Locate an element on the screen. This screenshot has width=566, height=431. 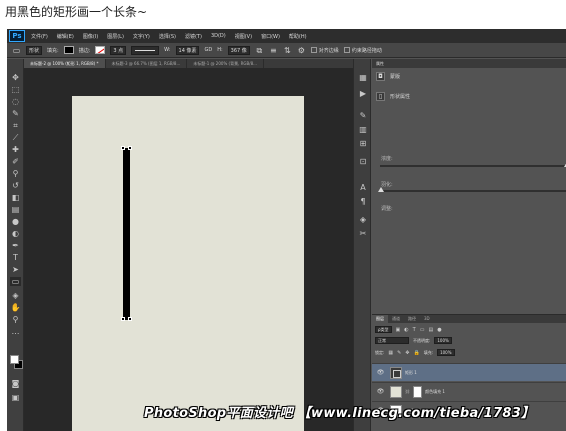
menu-file: 文件(F) is located at coordinates (39, 36).